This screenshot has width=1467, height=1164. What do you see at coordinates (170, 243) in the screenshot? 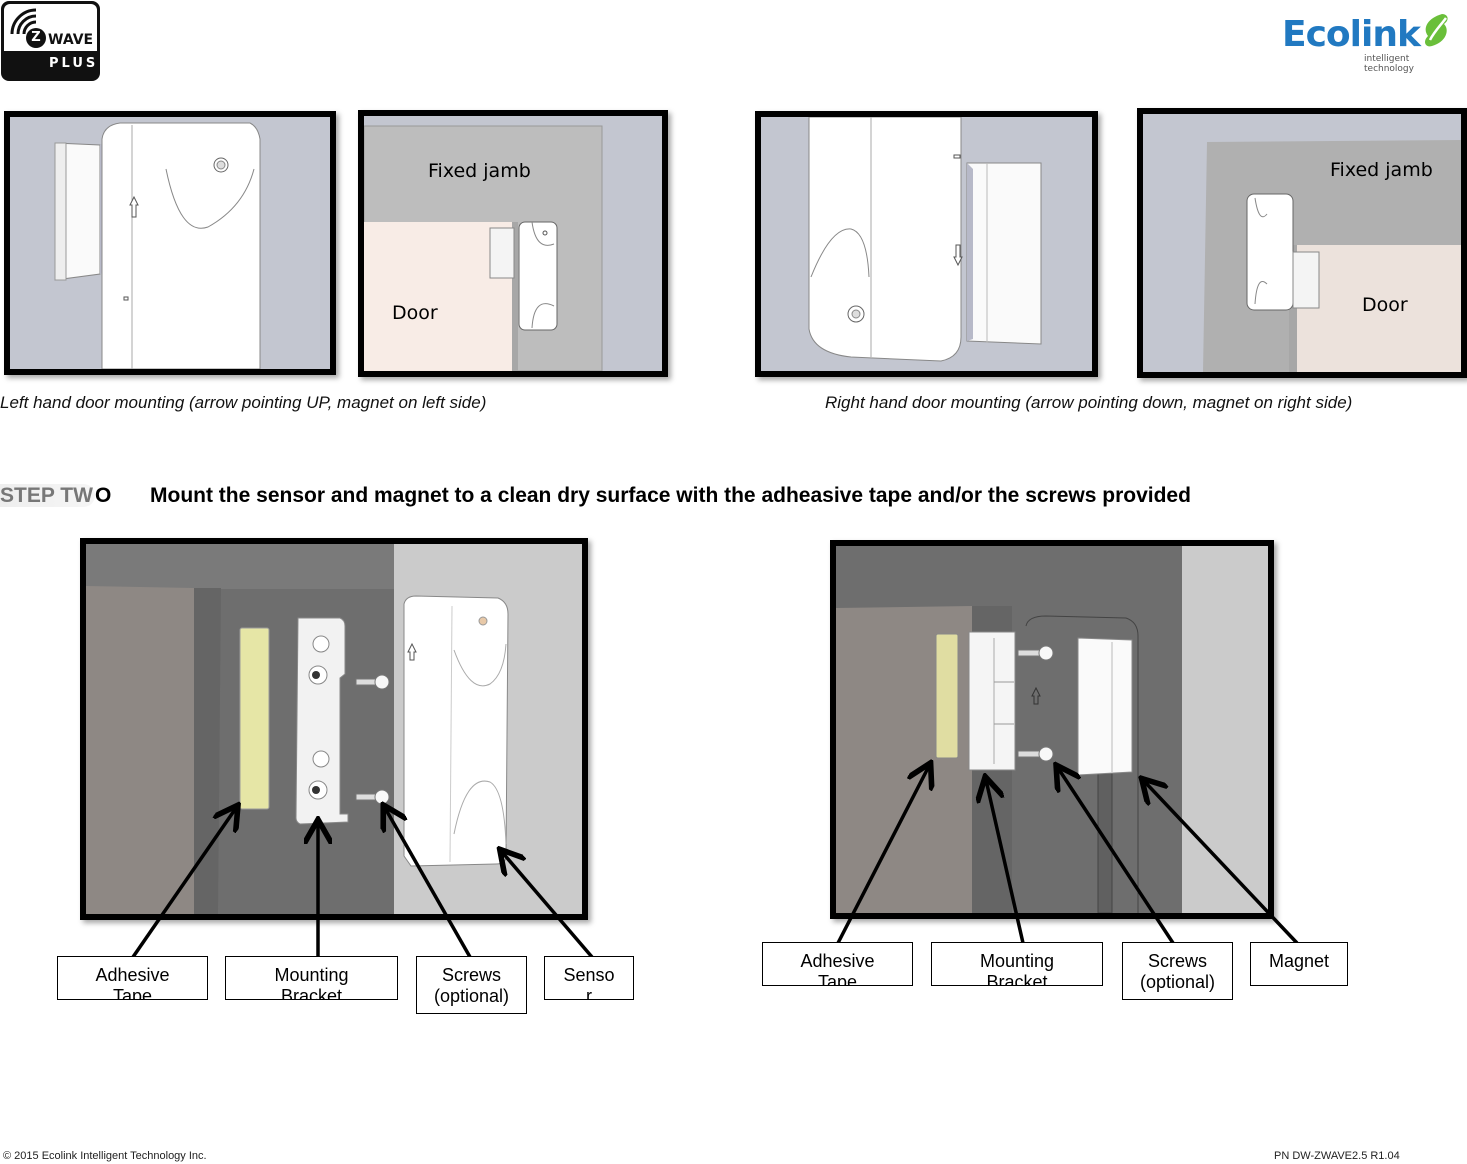
I see `left-hand-closeup-image` at bounding box center [170, 243].